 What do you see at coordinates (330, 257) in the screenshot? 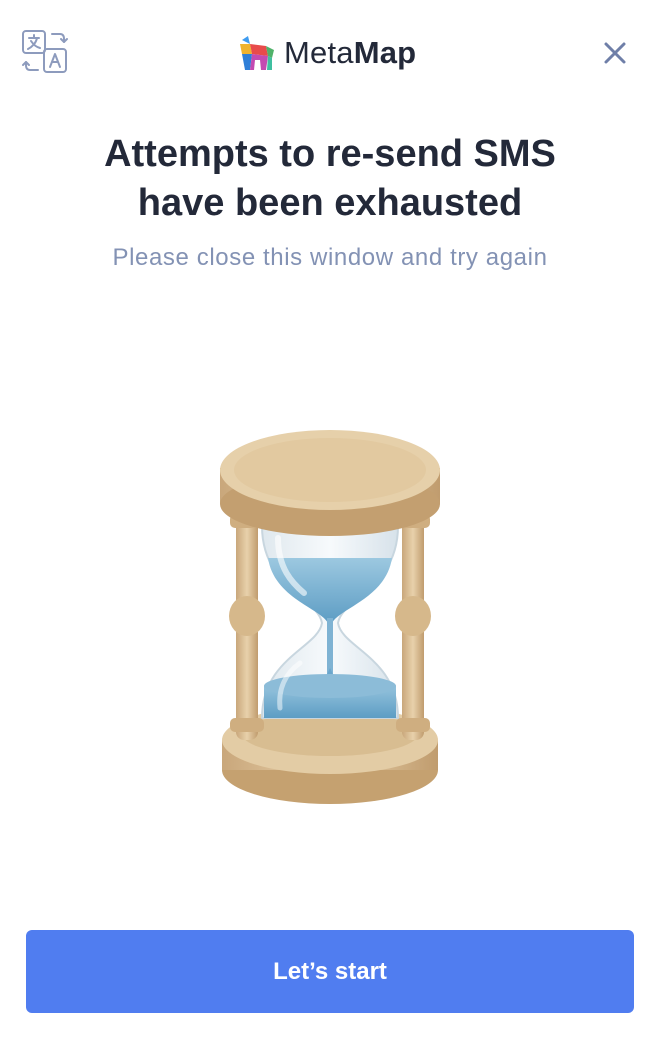
I see `page-subtitle: Please close this window and try again` at bounding box center [330, 257].